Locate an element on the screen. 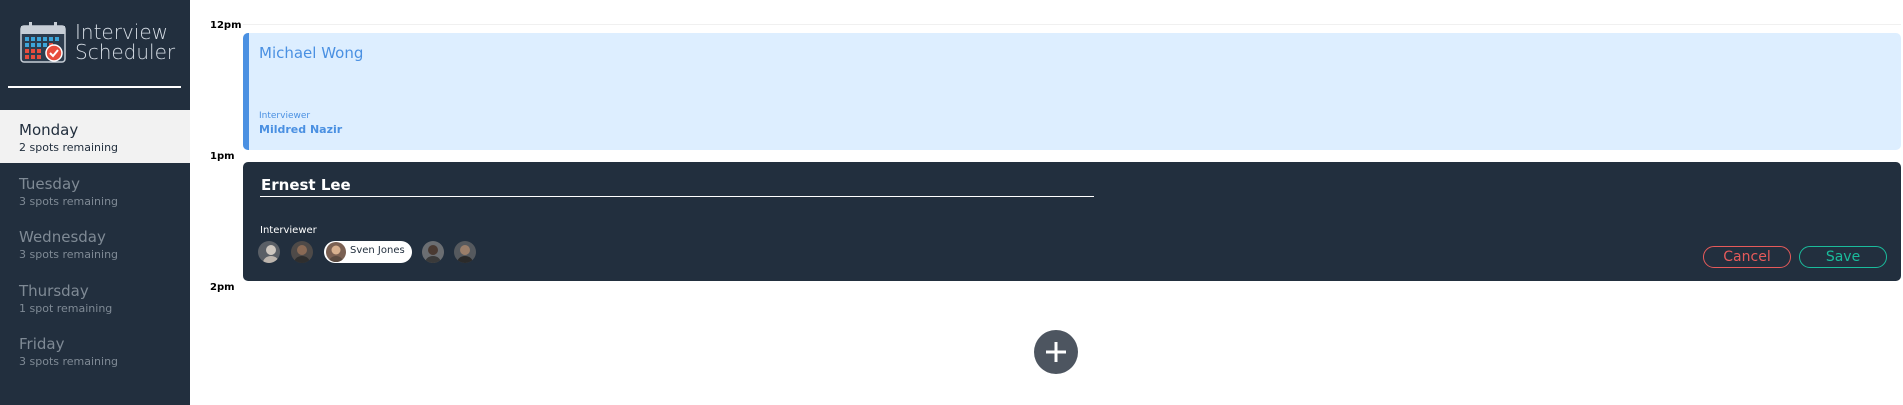 This screenshot has height=405, width=1903. interviewer-selected: Sven Jones is located at coordinates (368, 252).